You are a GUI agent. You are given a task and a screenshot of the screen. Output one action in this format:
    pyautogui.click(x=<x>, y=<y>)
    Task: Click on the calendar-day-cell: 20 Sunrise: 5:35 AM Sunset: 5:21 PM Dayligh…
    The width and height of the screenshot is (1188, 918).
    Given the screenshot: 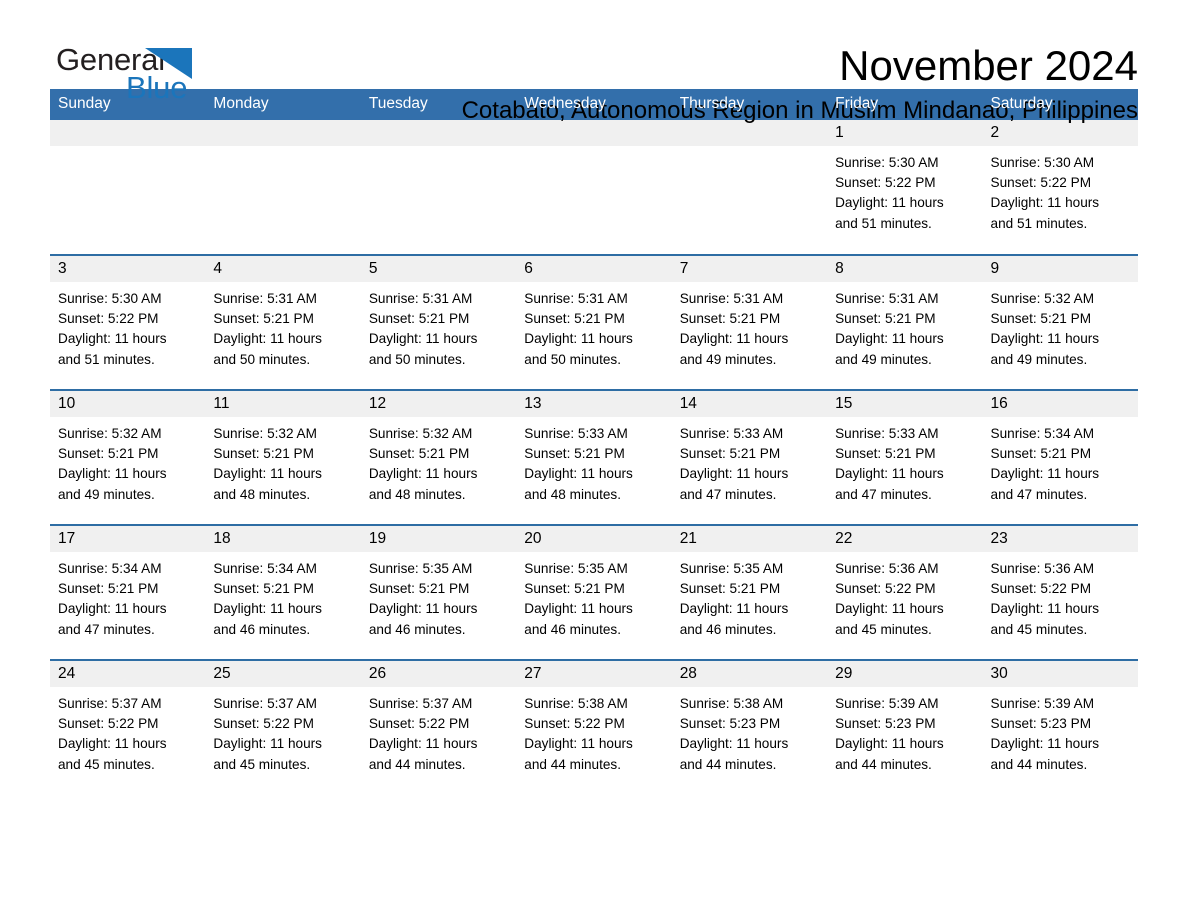 What is the action you would take?
    pyautogui.click(x=594, y=592)
    